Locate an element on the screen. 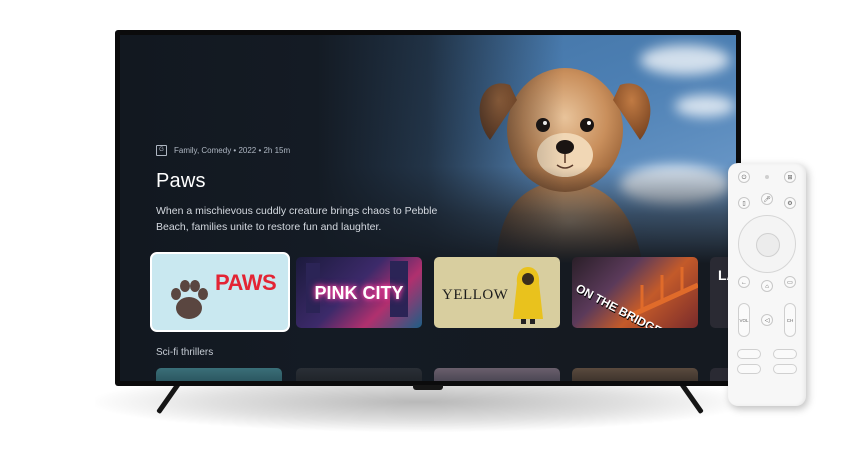 This screenshot has width=856, height=461. content-rating-badge: G is located at coordinates (161, 150).